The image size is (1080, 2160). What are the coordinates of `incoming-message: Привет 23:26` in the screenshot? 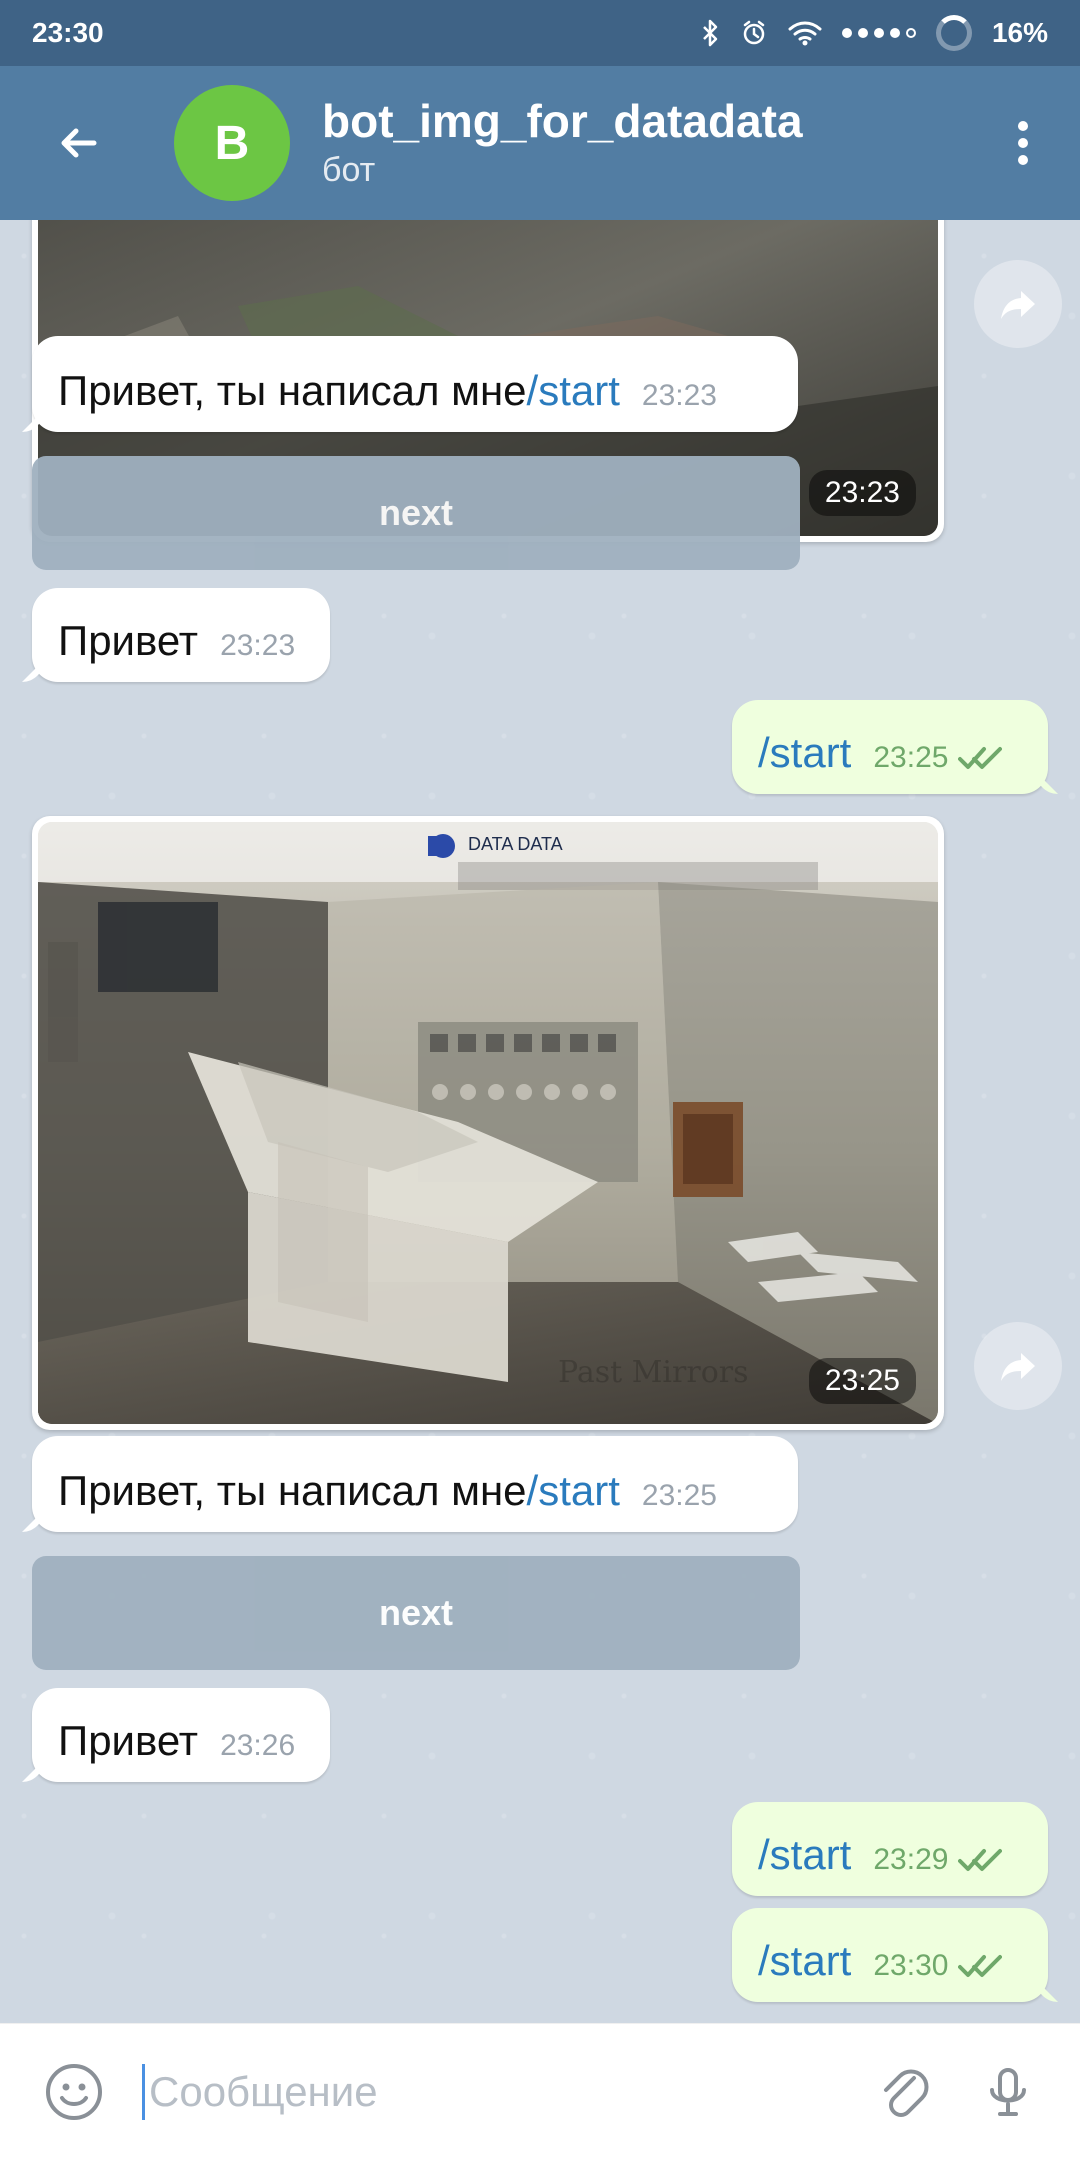 It's located at (176, 1735).